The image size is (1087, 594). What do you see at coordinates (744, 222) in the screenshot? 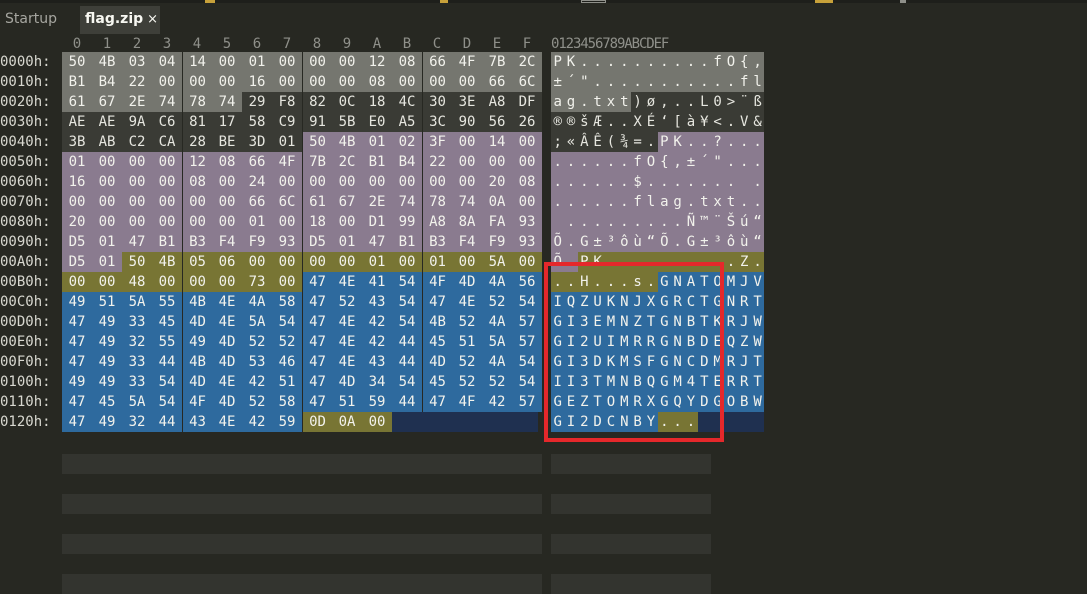
I see `ascii-char: ú` at bounding box center [744, 222].